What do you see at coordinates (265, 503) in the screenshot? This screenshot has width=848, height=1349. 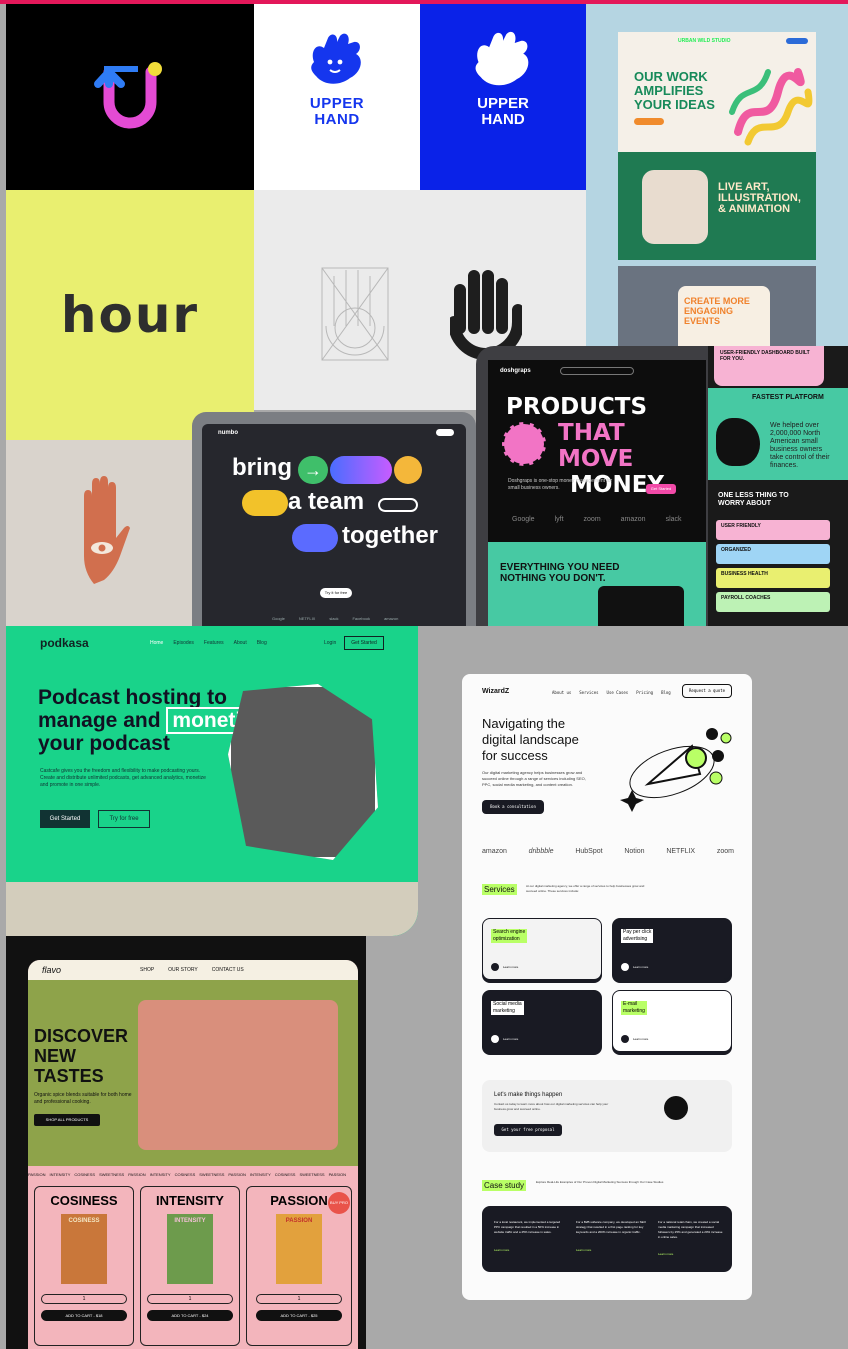 I see `numbo-toggle-yellow` at bounding box center [265, 503].